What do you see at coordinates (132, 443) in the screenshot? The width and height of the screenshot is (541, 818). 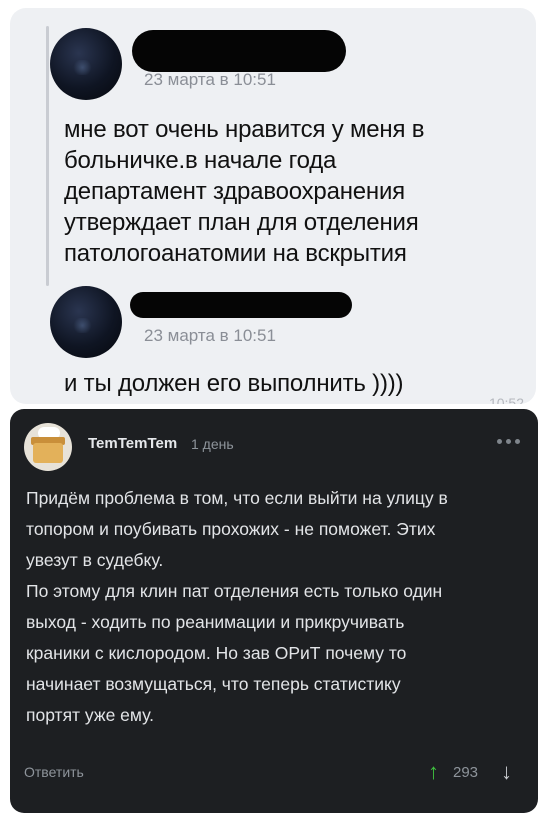 I see `comment-author: TemTemTem` at bounding box center [132, 443].